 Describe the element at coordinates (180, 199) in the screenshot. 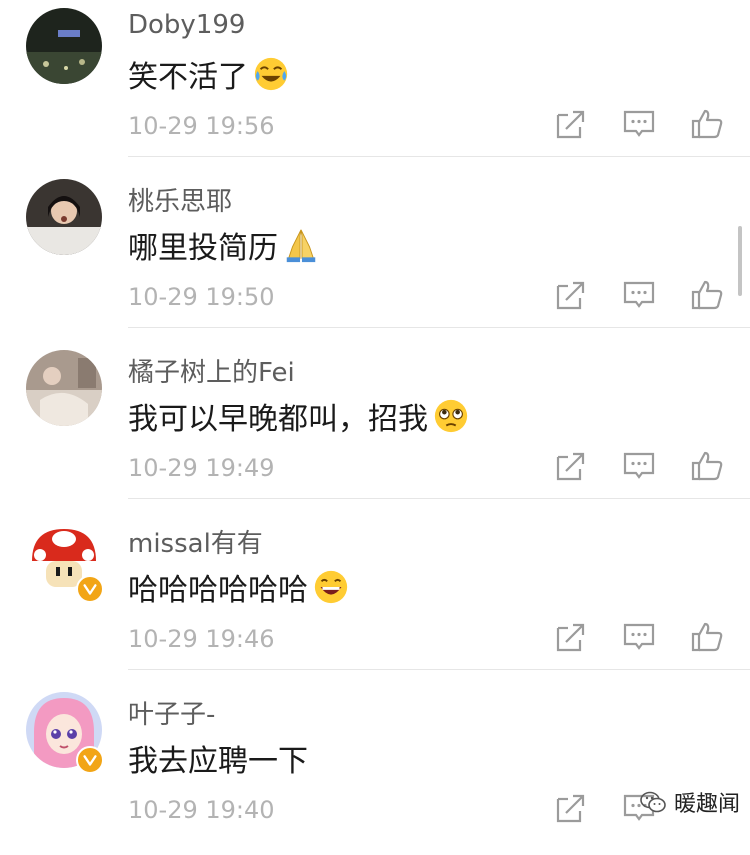

I see `username: 桃乐思耶` at that location.